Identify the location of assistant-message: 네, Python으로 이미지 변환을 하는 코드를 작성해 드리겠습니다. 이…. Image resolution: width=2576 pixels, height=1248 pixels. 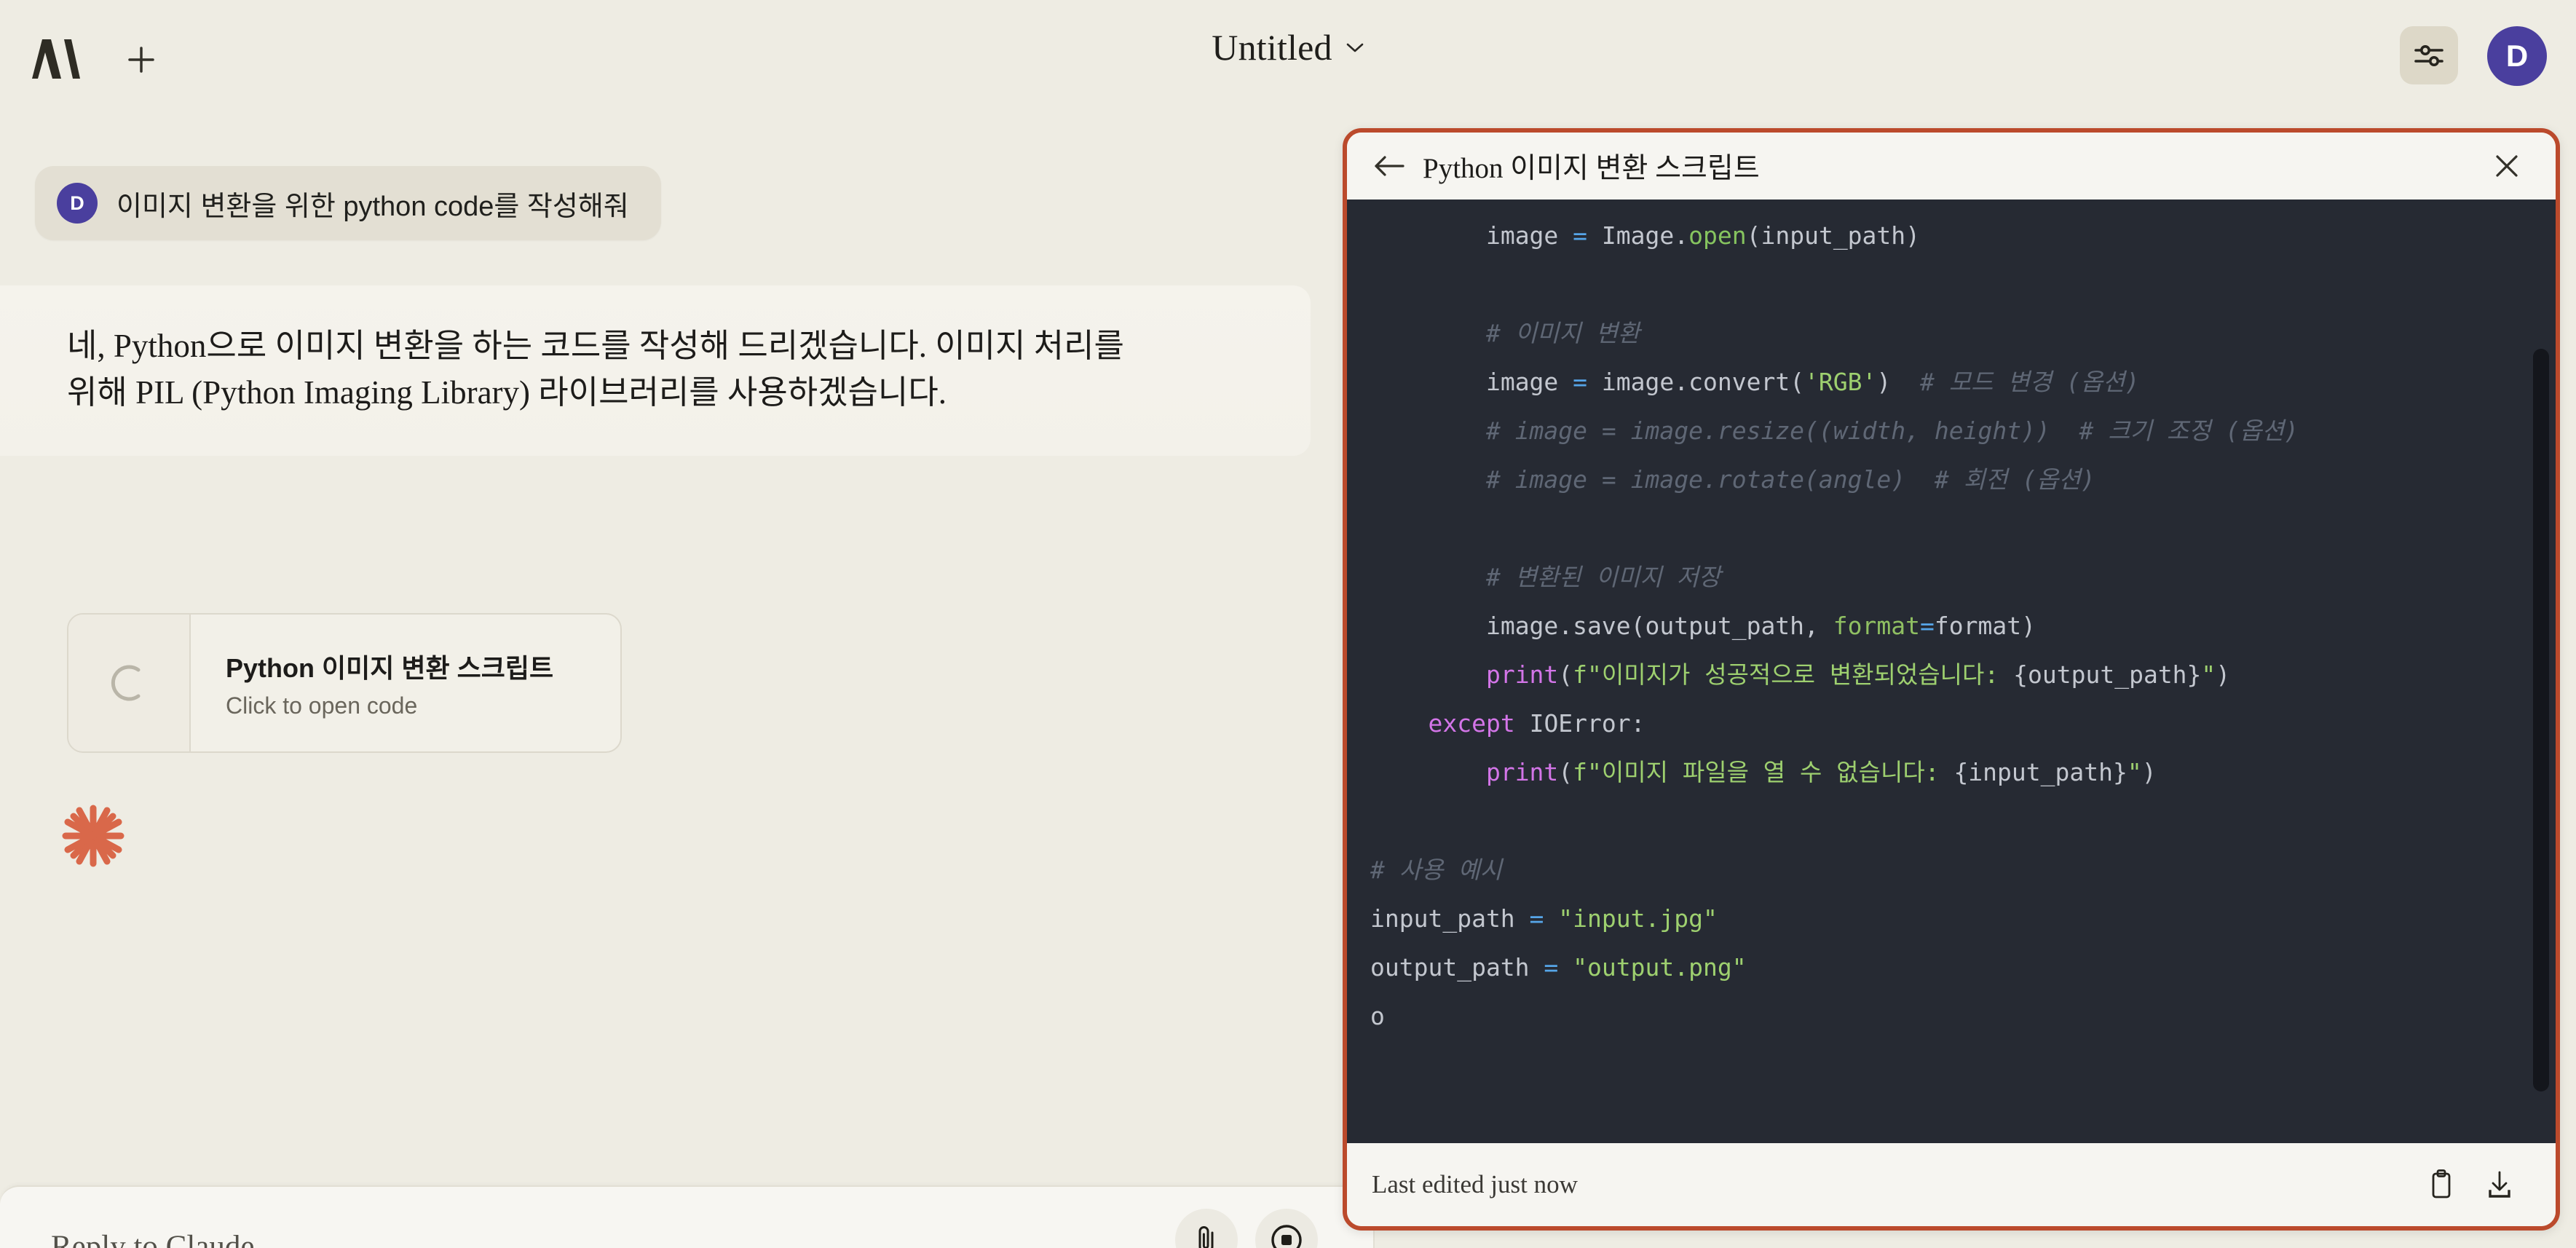
(656, 370).